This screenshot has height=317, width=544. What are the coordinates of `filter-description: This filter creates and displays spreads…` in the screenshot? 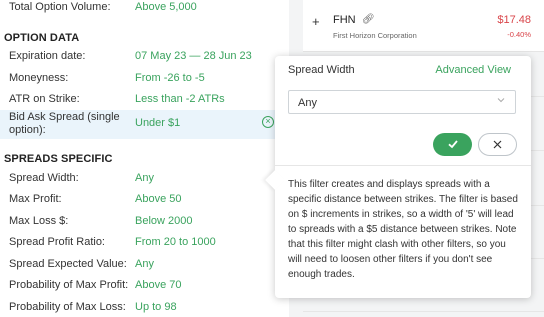 It's located at (403, 229).